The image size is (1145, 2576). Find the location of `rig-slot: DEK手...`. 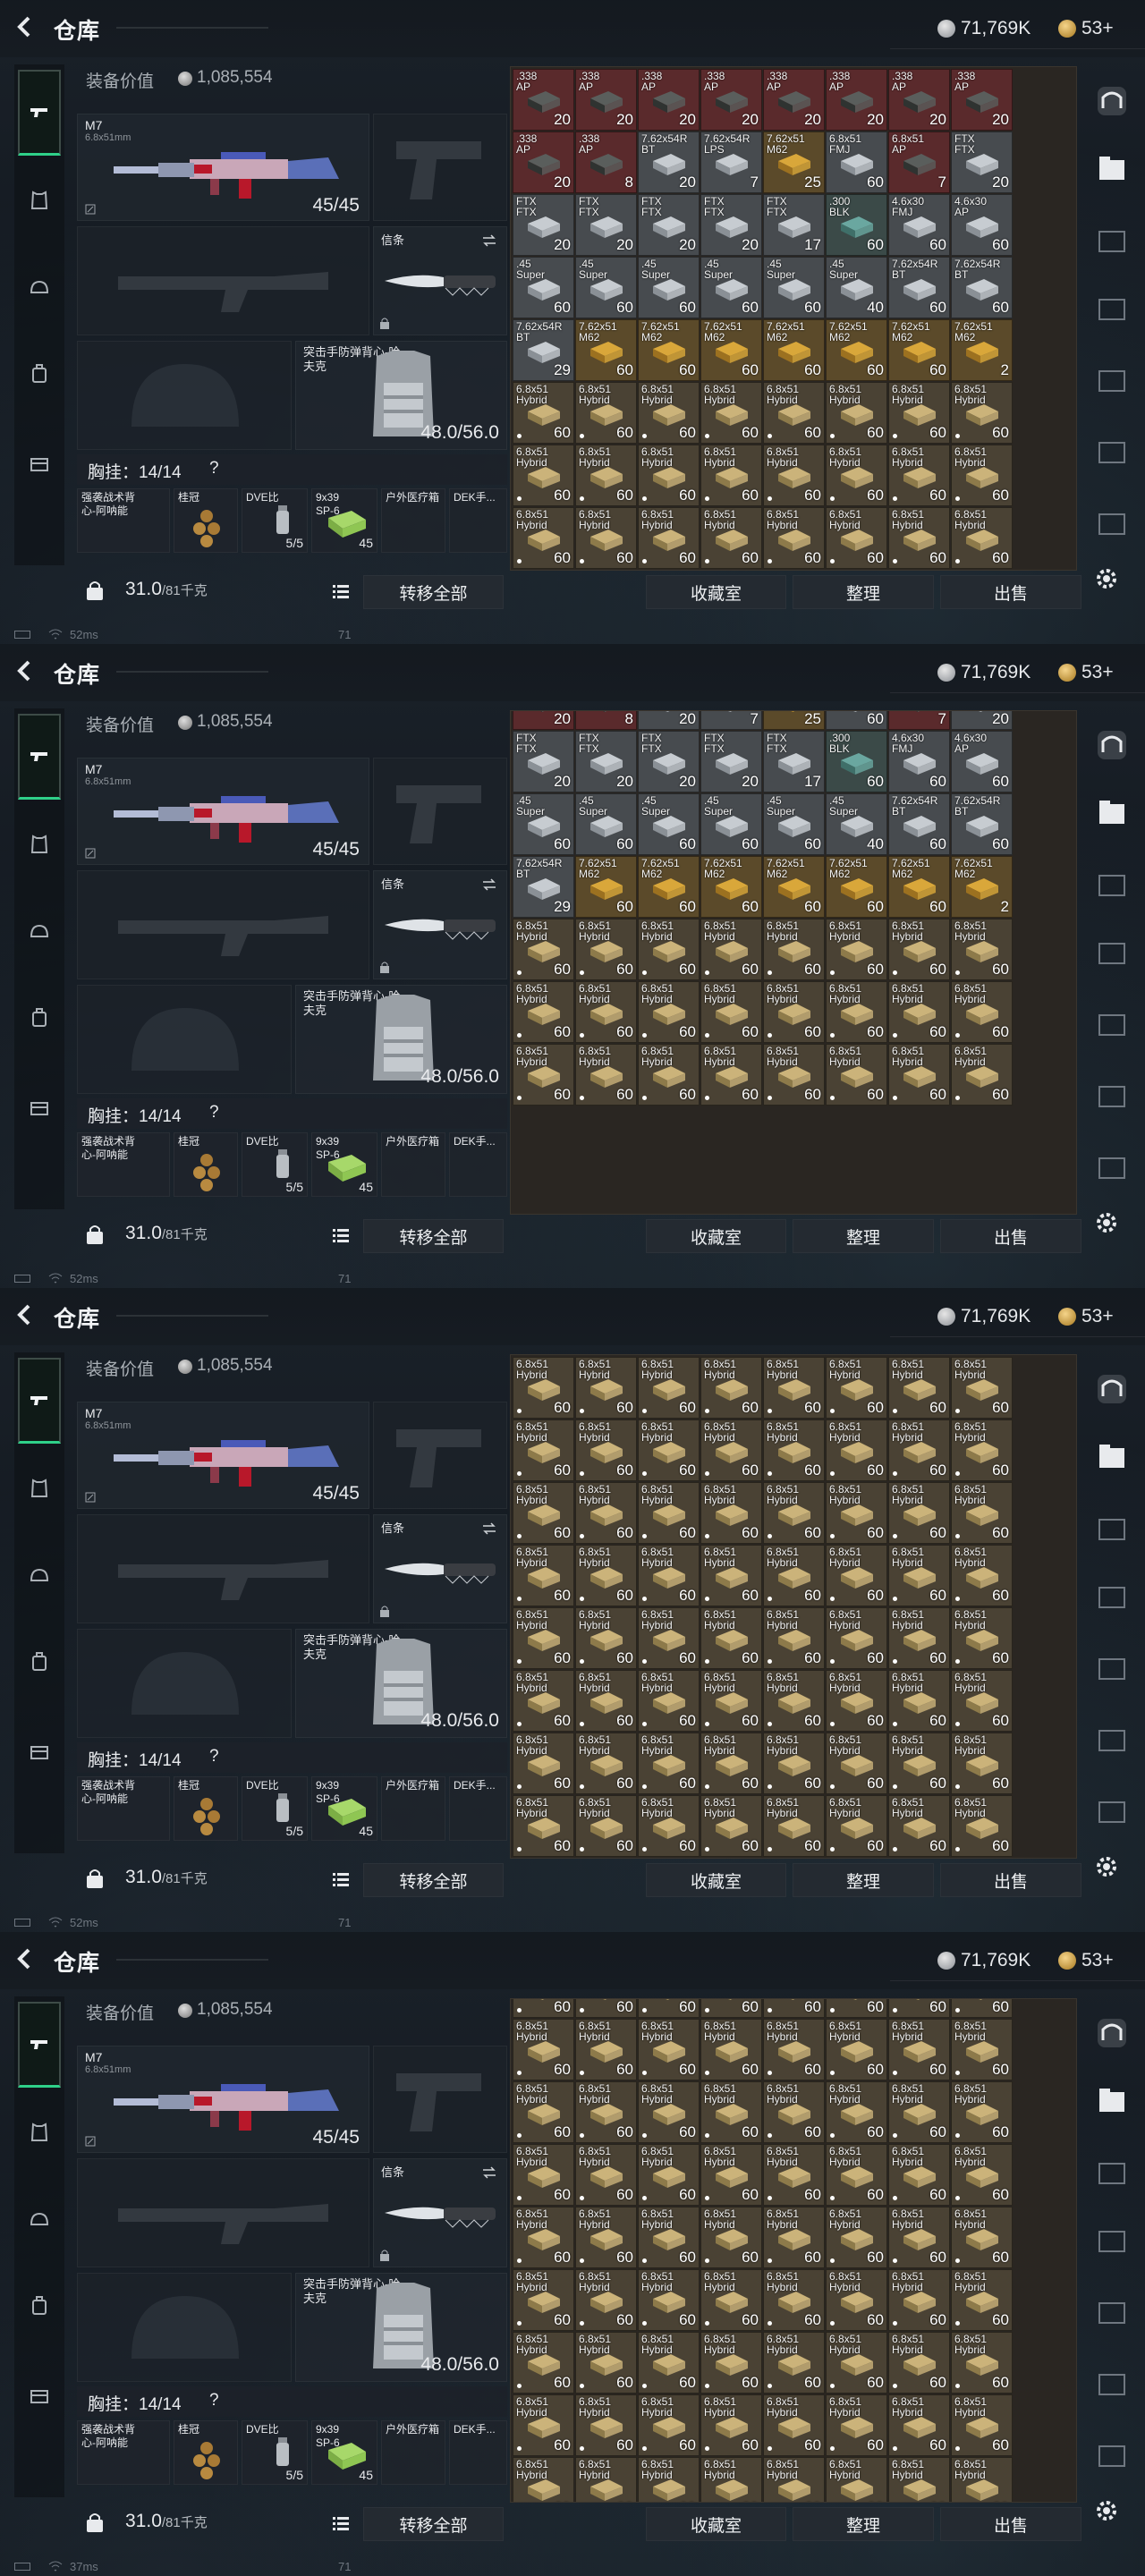

rig-slot: DEK手... is located at coordinates (478, 1164).